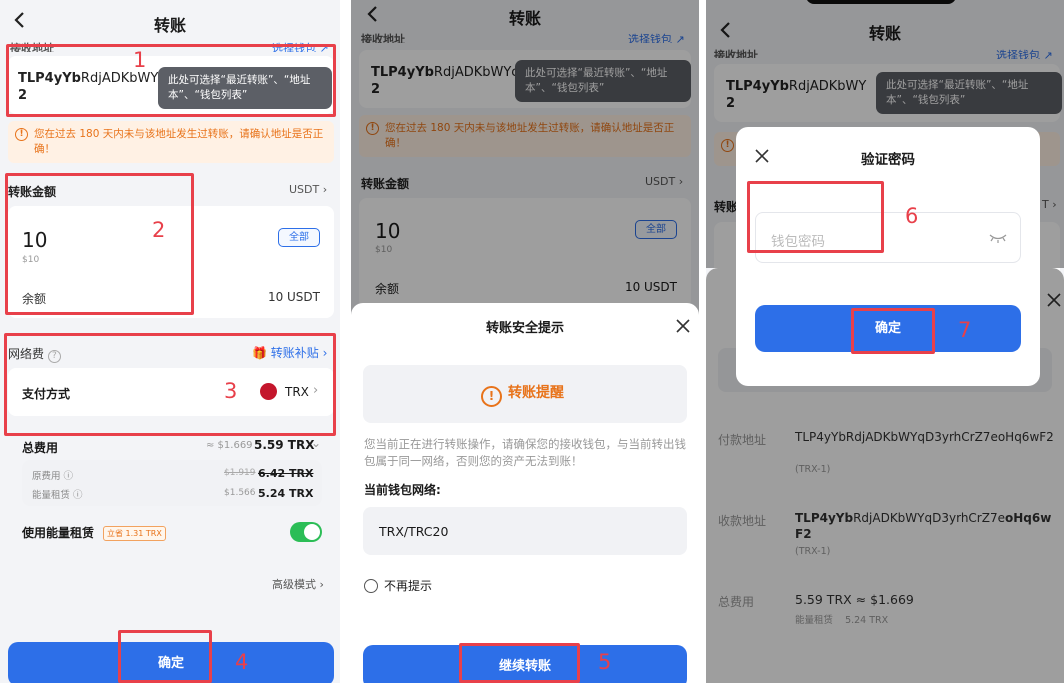 The width and height of the screenshot is (1064, 683). Describe the element at coordinates (402, 490) in the screenshot. I see `network-label: 当前钱包网络:` at that location.